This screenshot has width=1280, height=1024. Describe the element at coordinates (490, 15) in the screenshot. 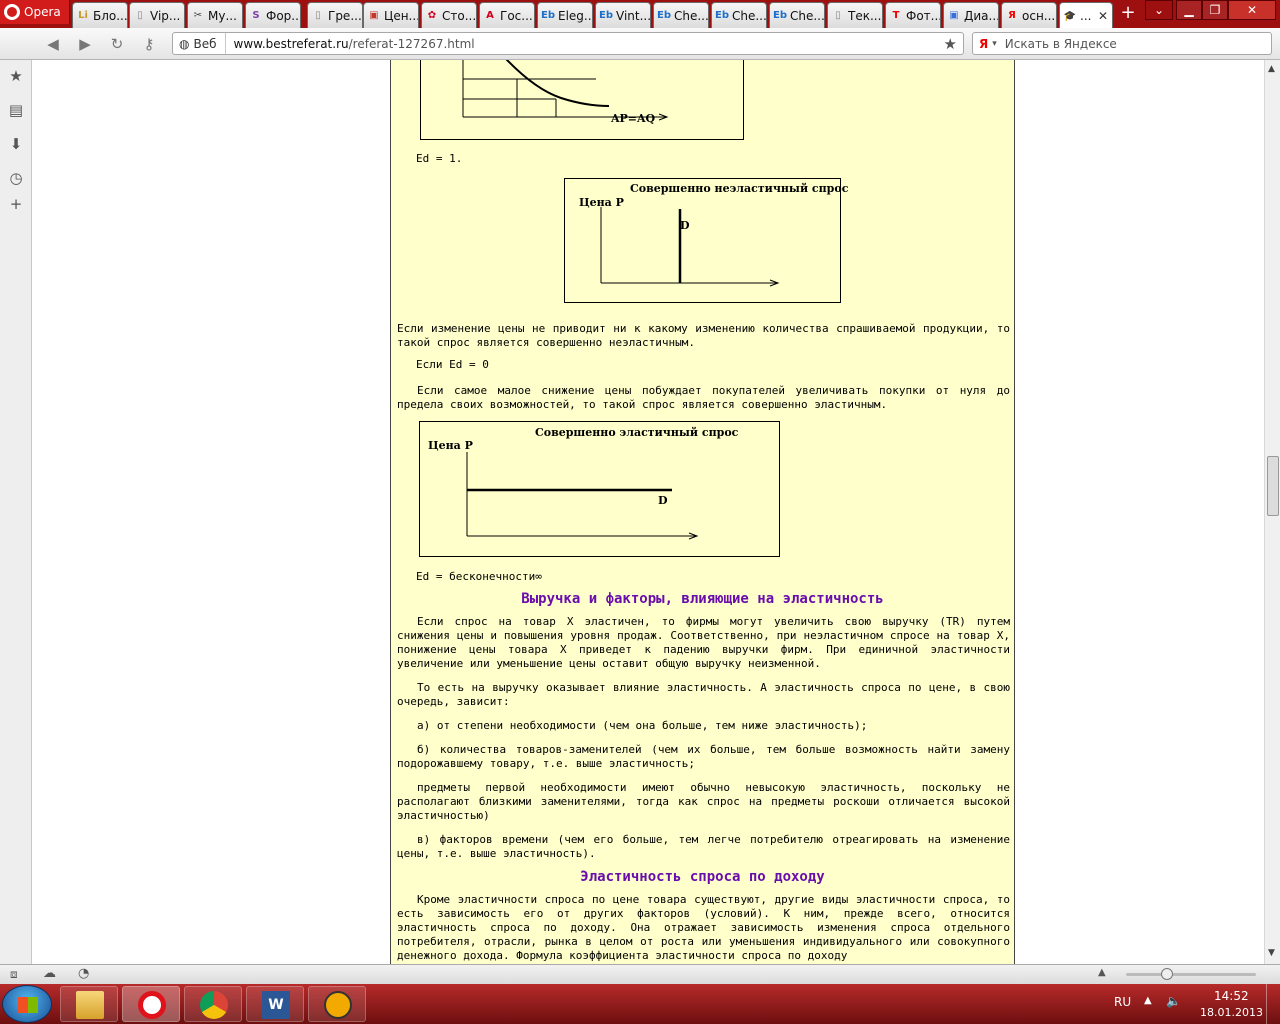

I see `a-red-icon: A` at that location.